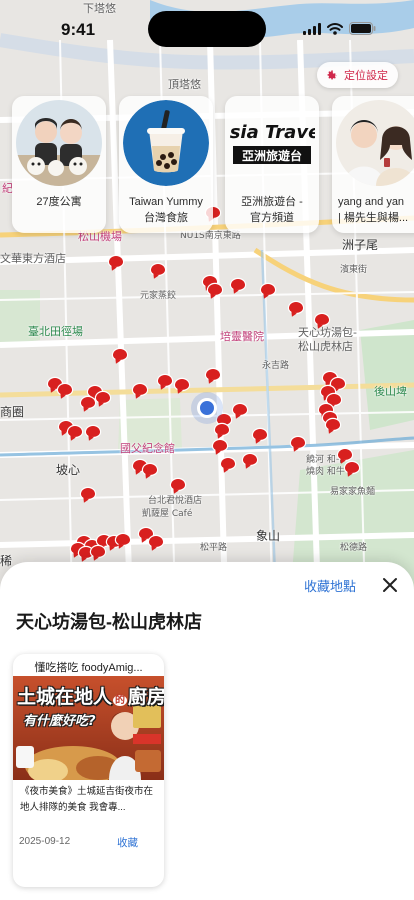 This screenshot has height=900, width=414. I want to click on map-label: 培靈醫院, so click(242, 336).